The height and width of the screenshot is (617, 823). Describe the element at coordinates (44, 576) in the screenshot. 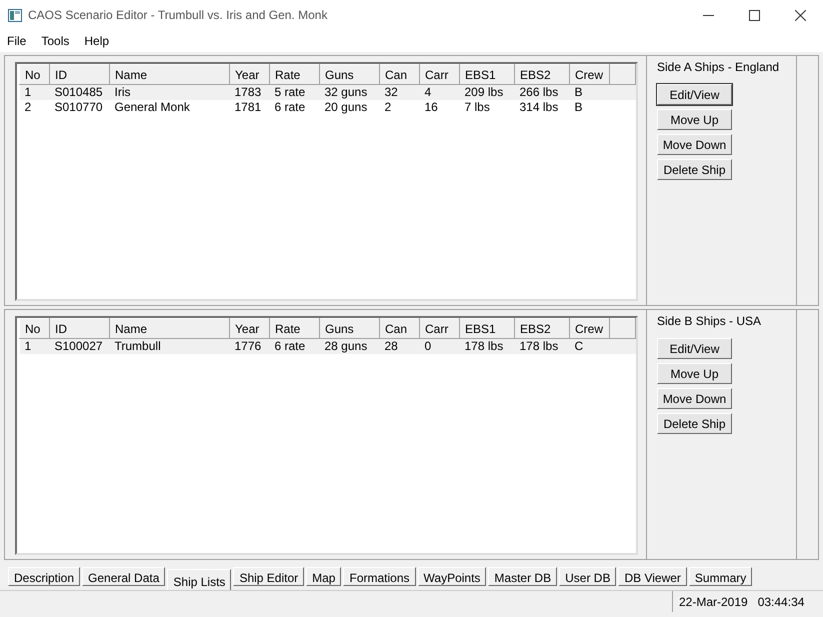

I see `tab: Description` at that location.